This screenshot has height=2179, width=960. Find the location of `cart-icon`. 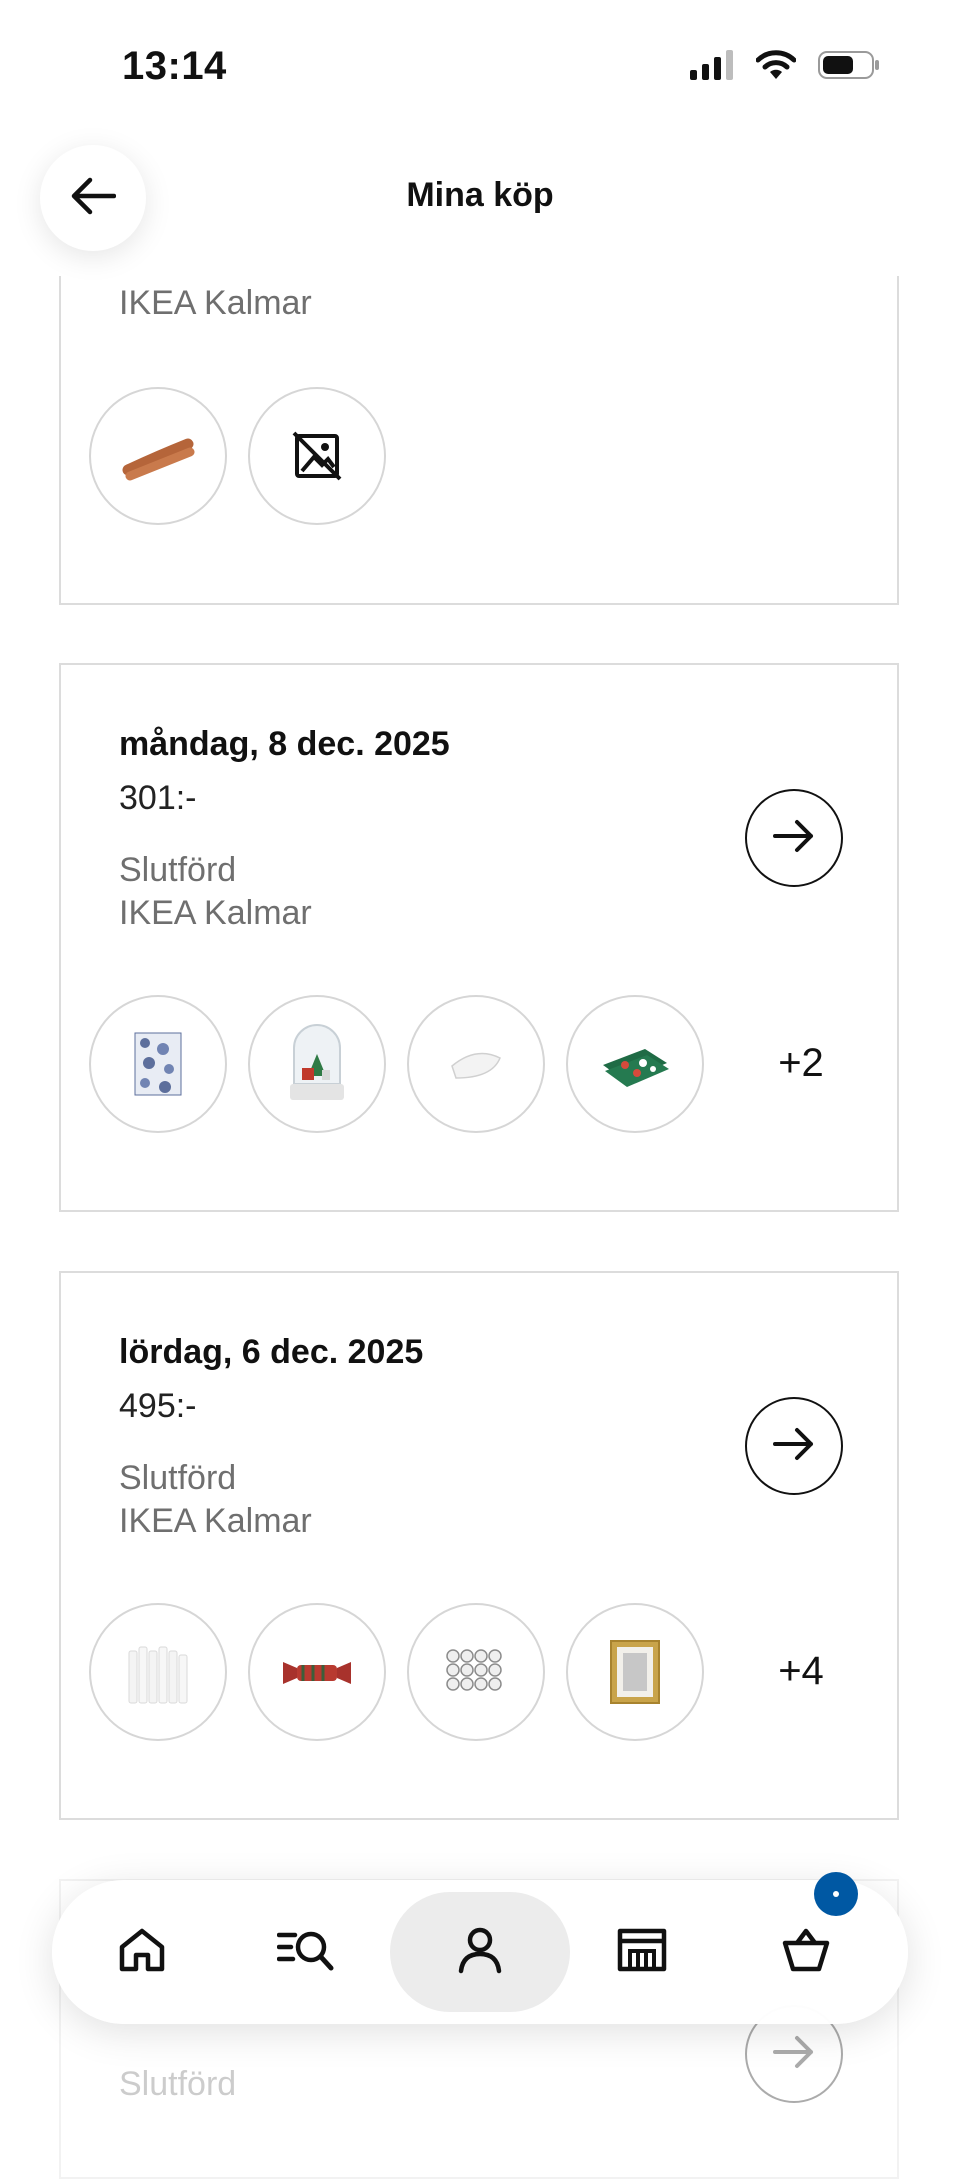

cart-icon is located at coordinates (806, 1952).